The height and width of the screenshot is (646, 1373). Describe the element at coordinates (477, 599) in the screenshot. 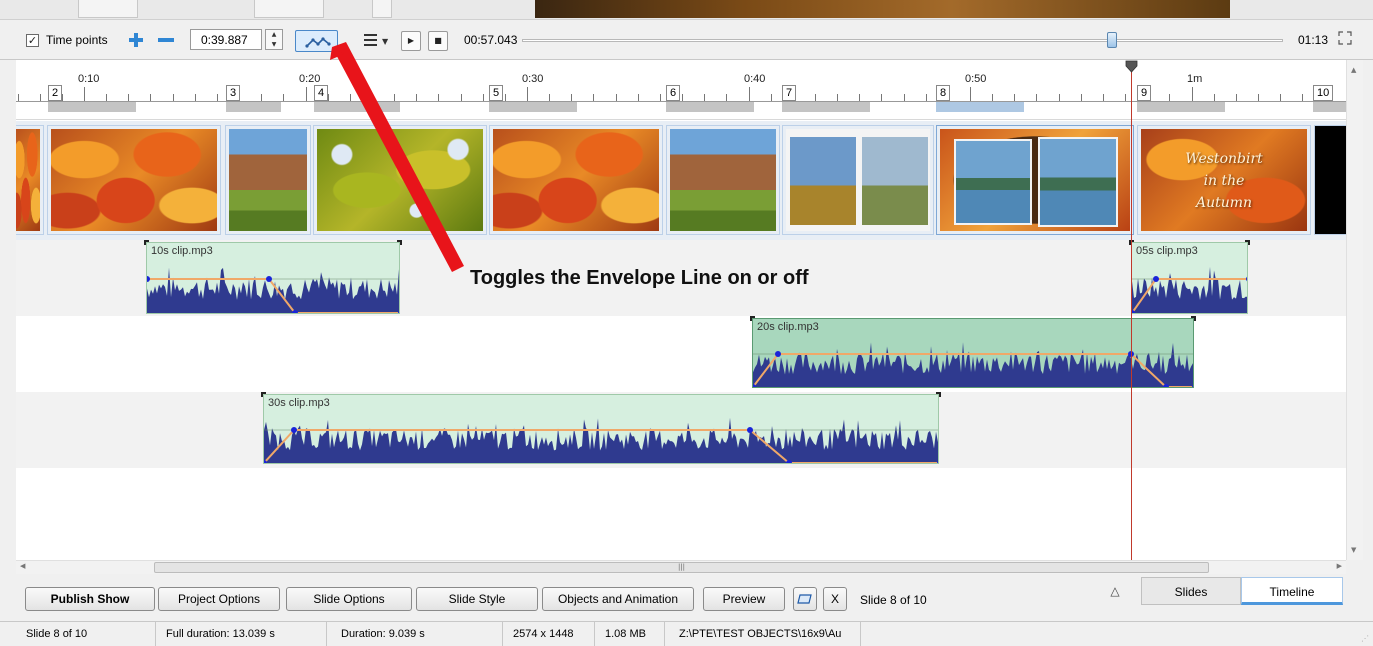

I see `slide-style-button: Slide Style` at that location.